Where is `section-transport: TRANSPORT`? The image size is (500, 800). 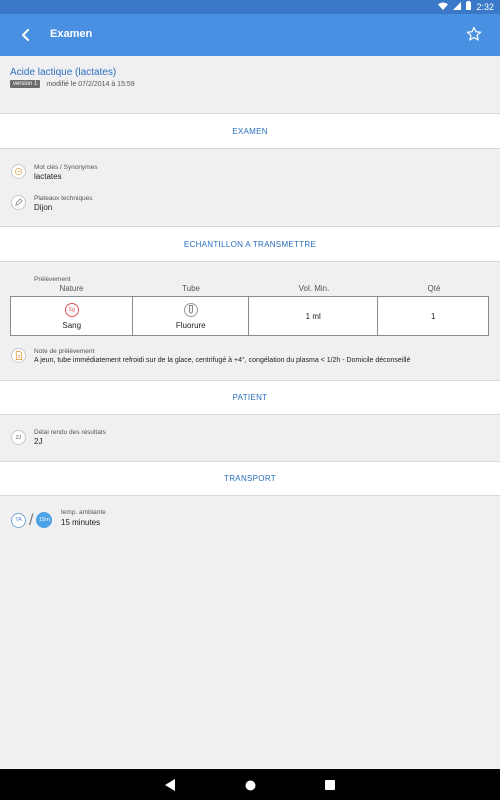
section-transport: TRANSPORT is located at coordinates (250, 478).